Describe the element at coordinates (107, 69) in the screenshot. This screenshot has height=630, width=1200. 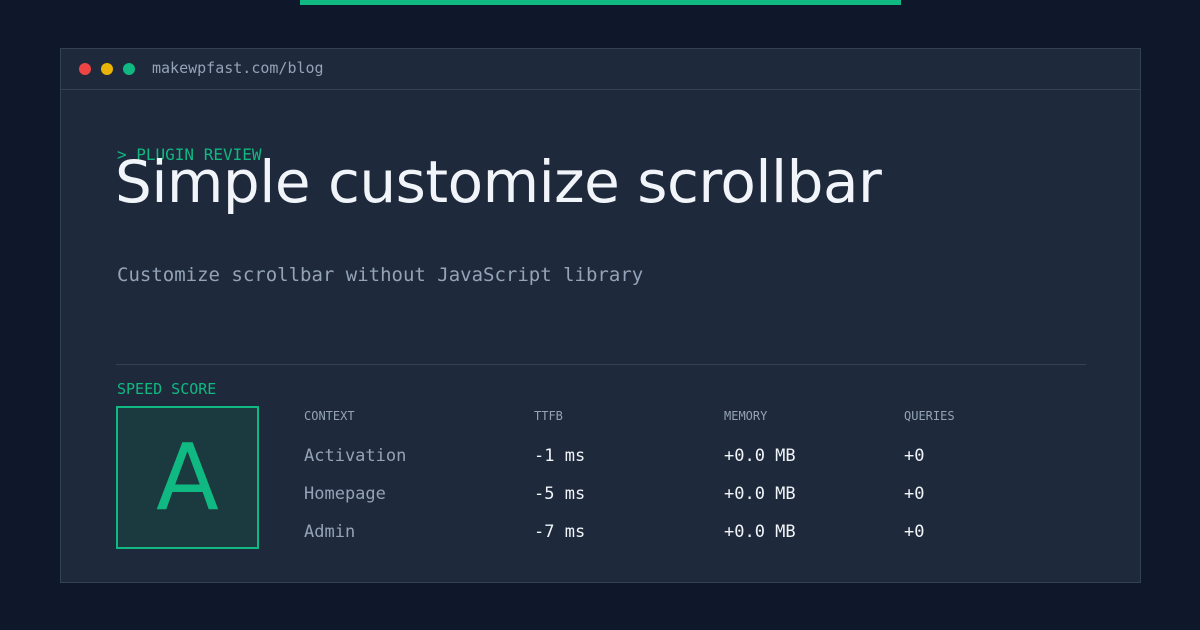
I see `minimize-dot-icon` at that location.